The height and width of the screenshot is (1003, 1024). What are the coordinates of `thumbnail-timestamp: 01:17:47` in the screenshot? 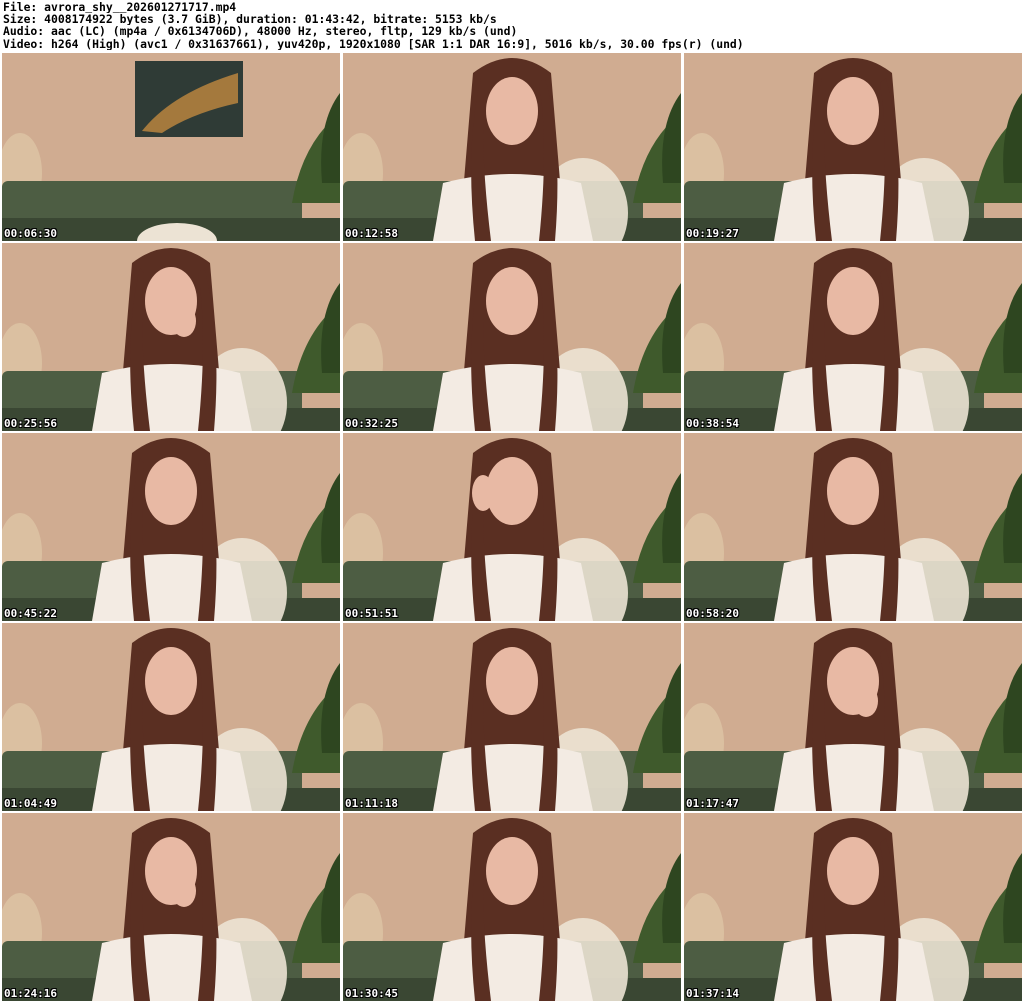 It's located at (712, 803).